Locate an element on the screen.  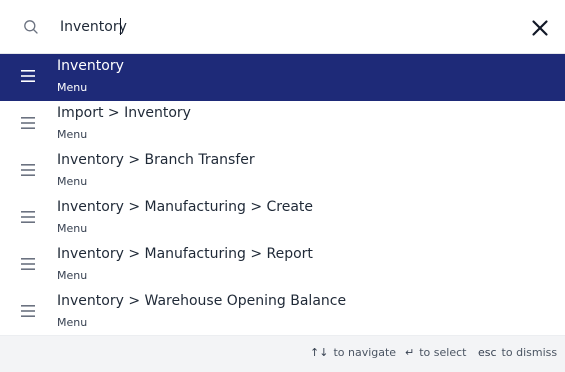
dismiss-label: to dismiss is located at coordinates (529, 352).